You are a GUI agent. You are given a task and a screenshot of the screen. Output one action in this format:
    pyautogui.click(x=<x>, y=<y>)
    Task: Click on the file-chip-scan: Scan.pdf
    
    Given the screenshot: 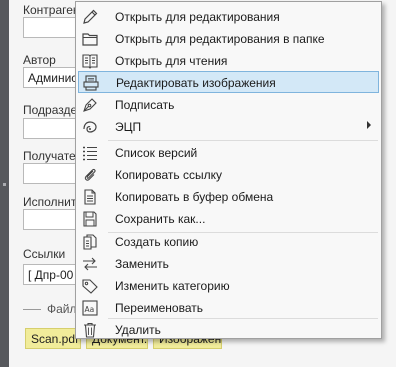 What is the action you would take?
    pyautogui.click(x=53, y=338)
    